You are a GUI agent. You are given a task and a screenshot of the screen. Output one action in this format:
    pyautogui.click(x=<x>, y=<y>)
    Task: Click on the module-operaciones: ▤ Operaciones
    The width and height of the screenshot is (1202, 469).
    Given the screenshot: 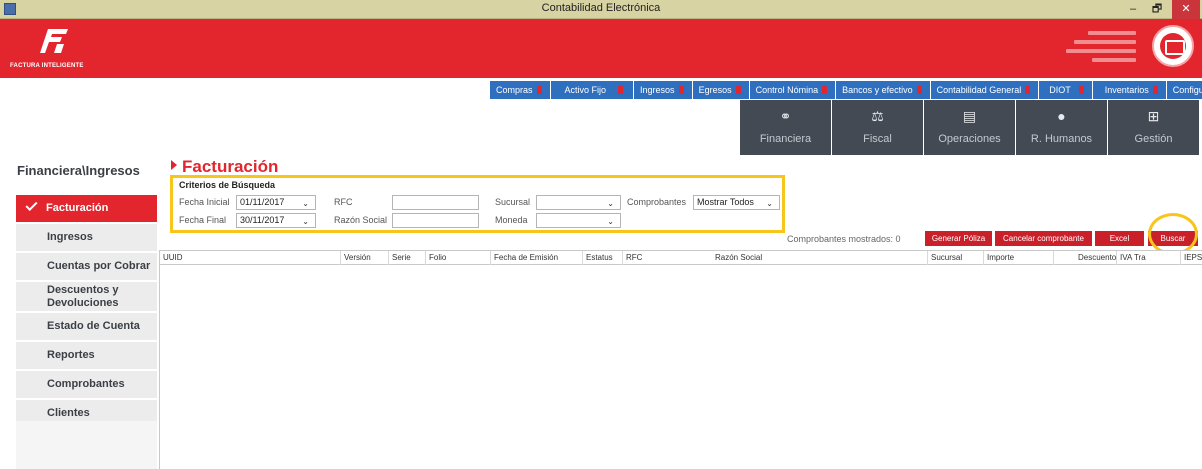 What is the action you would take?
    pyautogui.click(x=969, y=127)
    